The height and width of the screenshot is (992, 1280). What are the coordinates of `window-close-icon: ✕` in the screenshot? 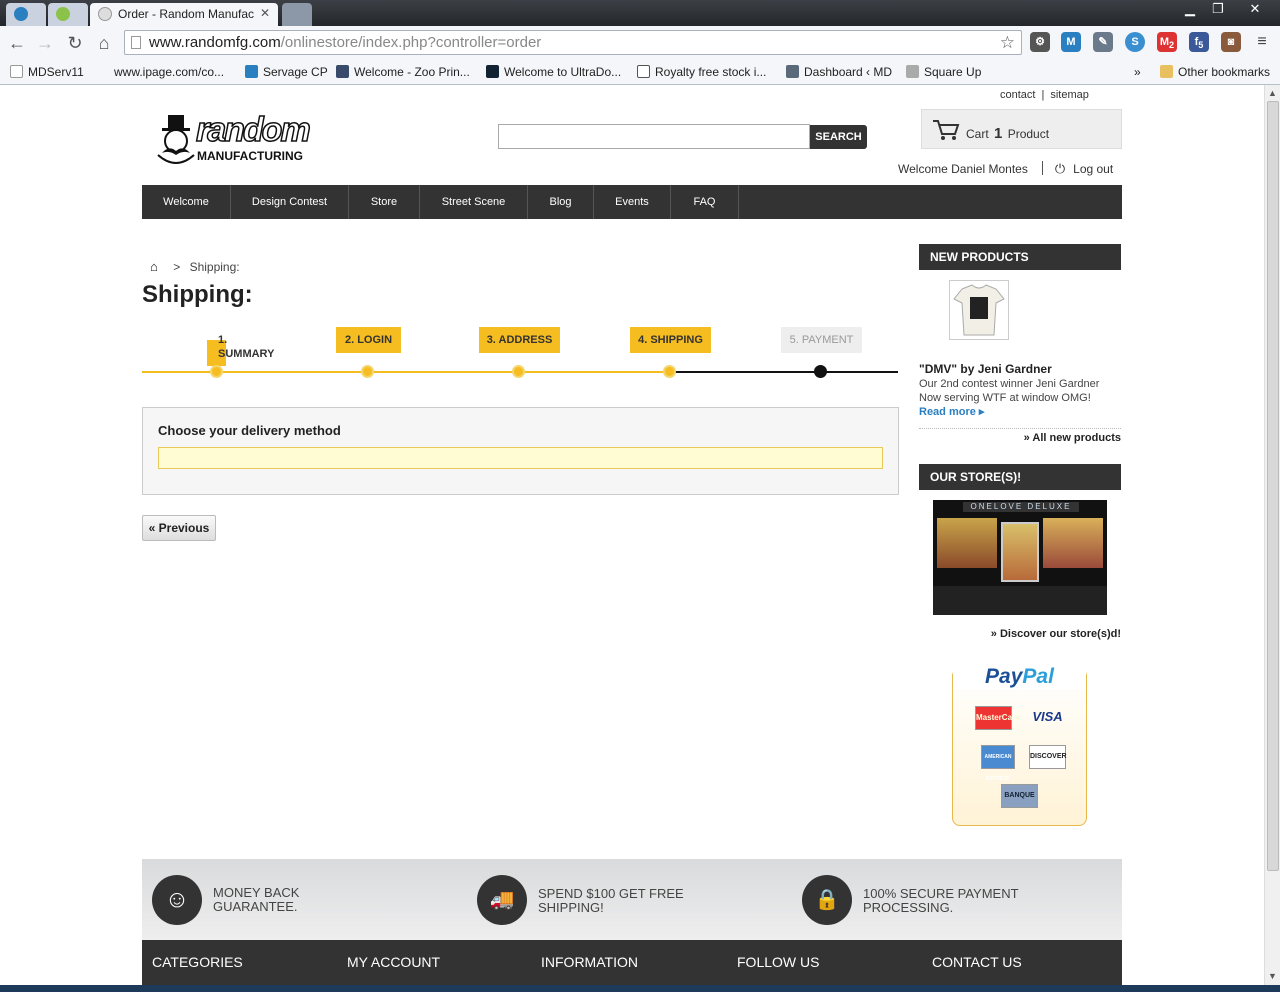 It's located at (1255, 9).